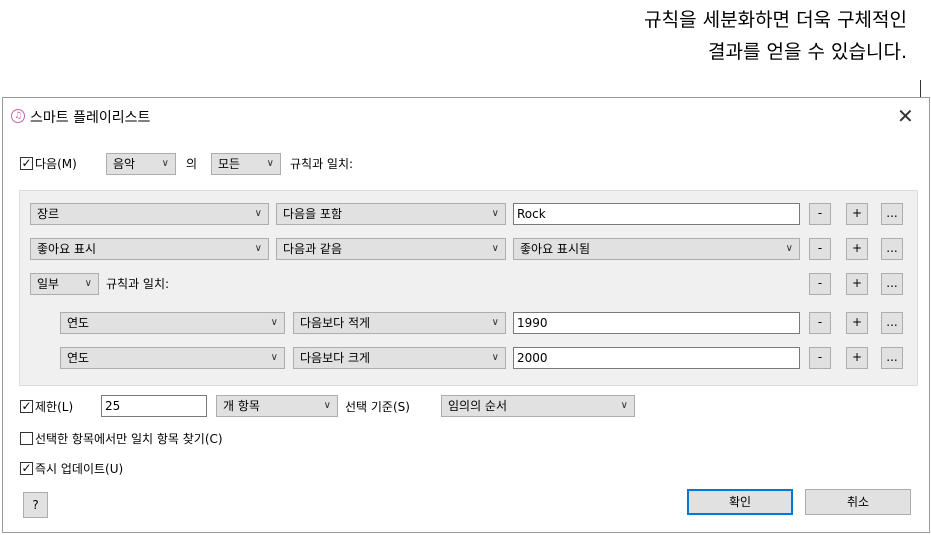 This screenshot has height=535, width=931. Describe the element at coordinates (192, 164) in the screenshot. I see `of-label: 의` at that location.